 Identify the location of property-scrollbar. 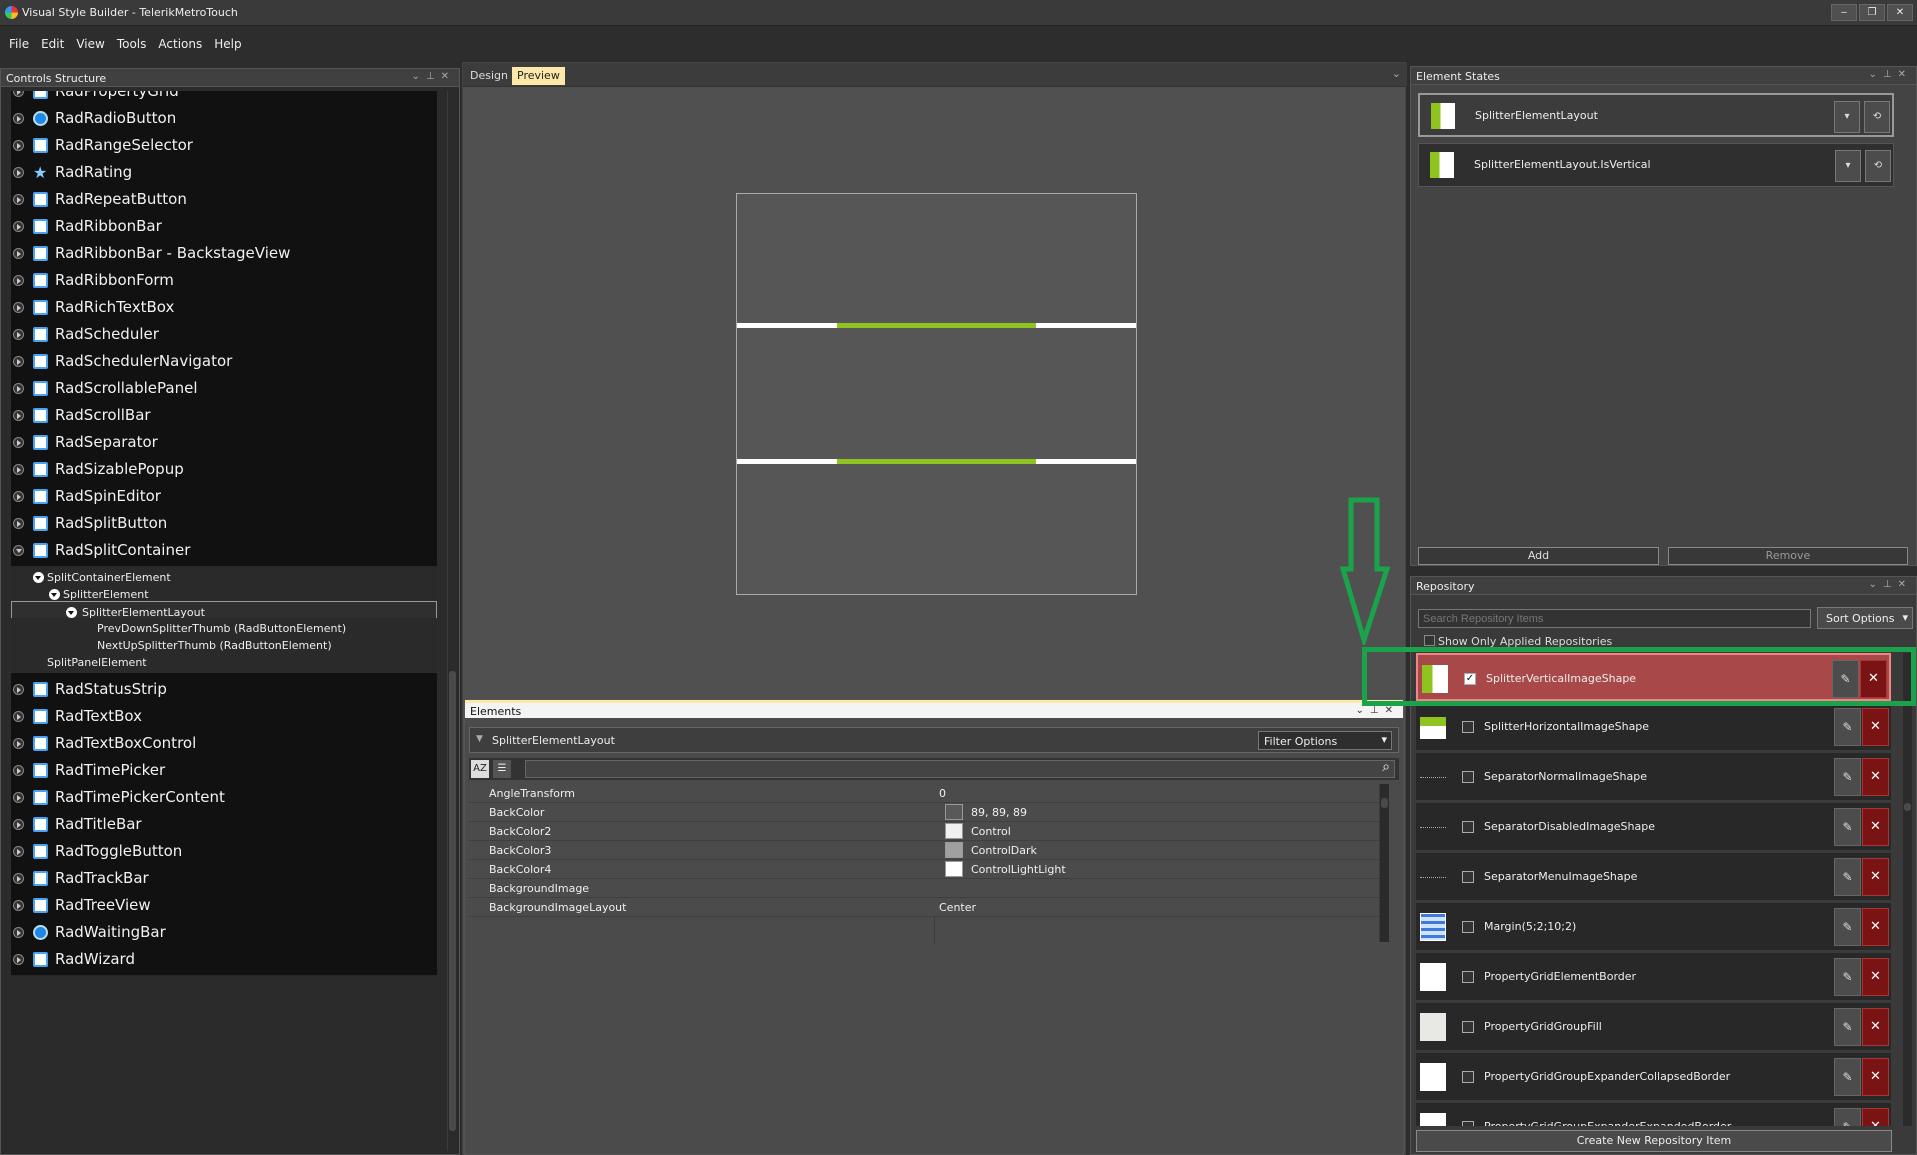
(1384, 863).